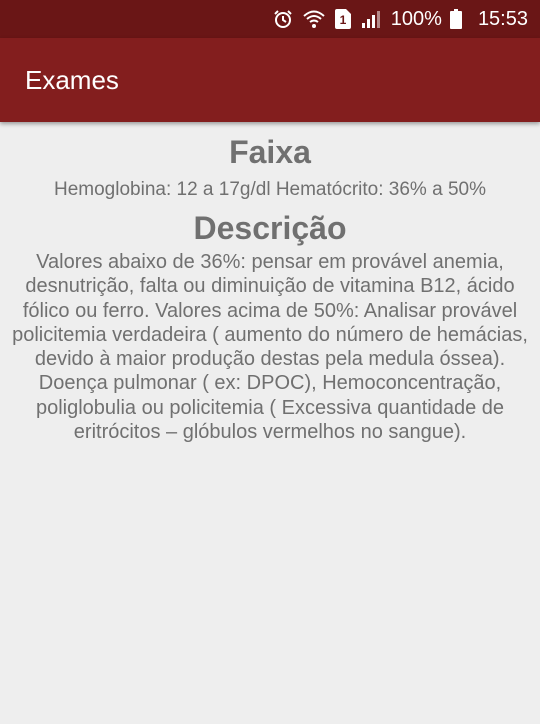 The image size is (540, 724). I want to click on battery-percent: 100%, so click(416, 18).